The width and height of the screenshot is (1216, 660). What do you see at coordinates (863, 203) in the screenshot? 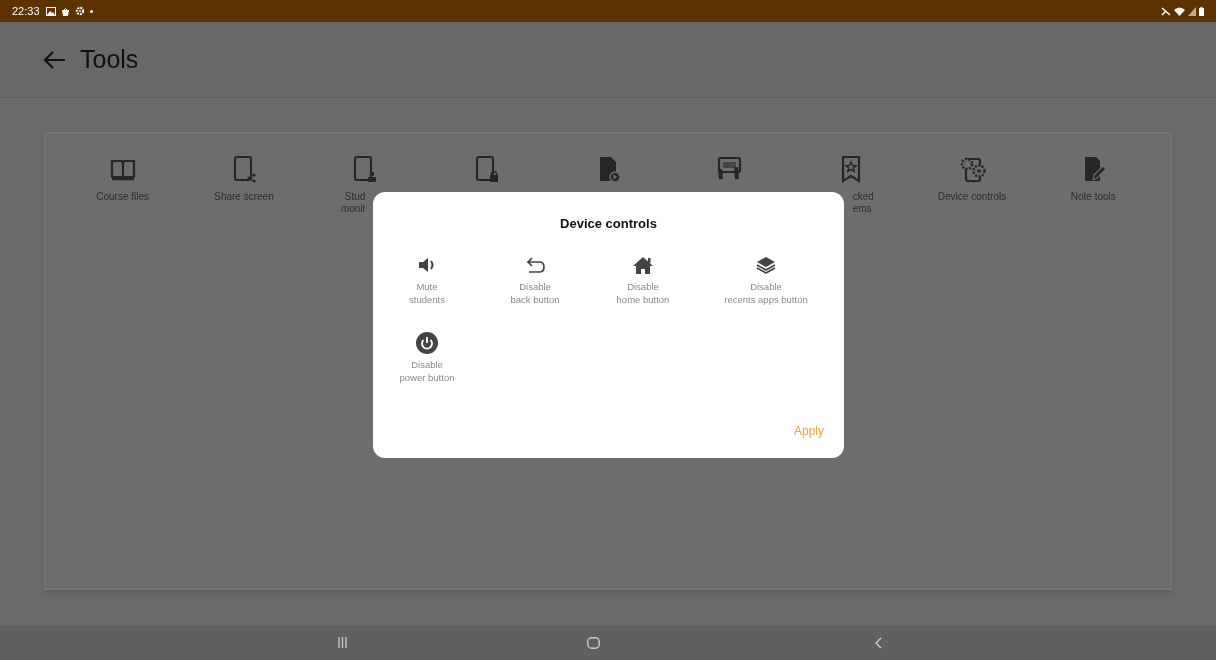
I see `tool-label: cked ems` at bounding box center [863, 203].